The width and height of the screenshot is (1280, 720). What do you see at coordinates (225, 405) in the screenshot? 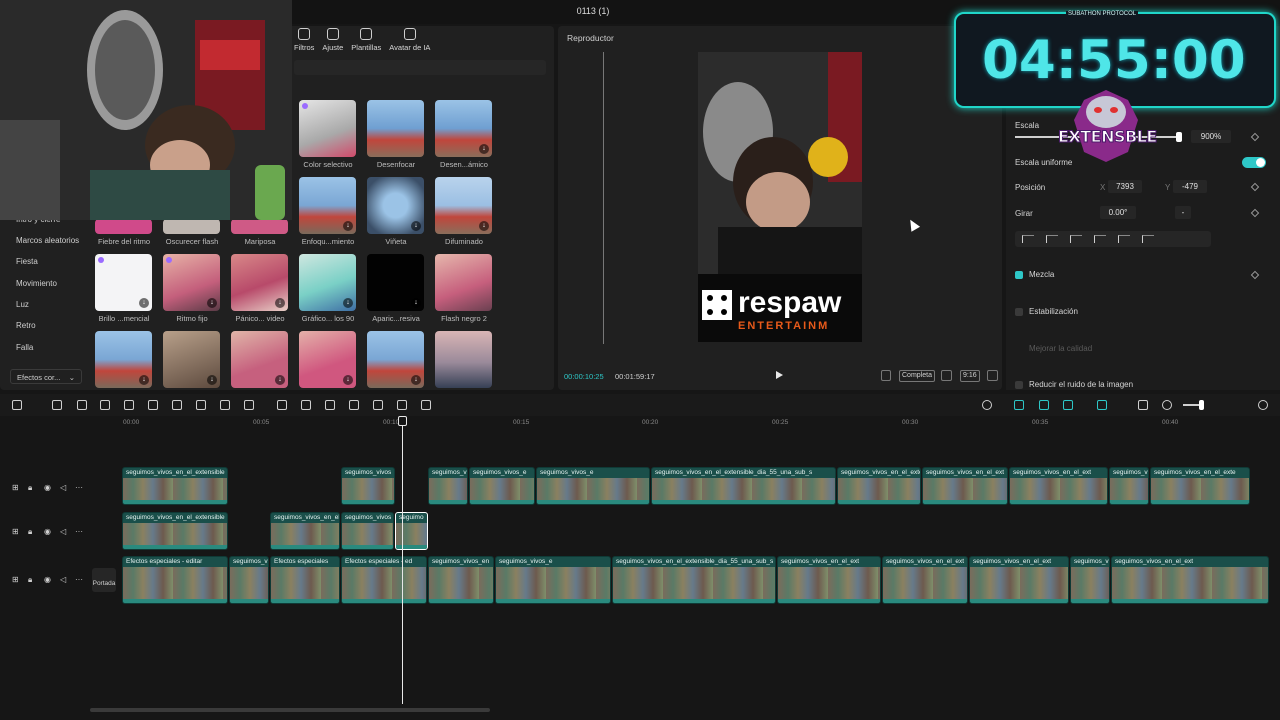
I see `crop-icon` at bounding box center [225, 405].